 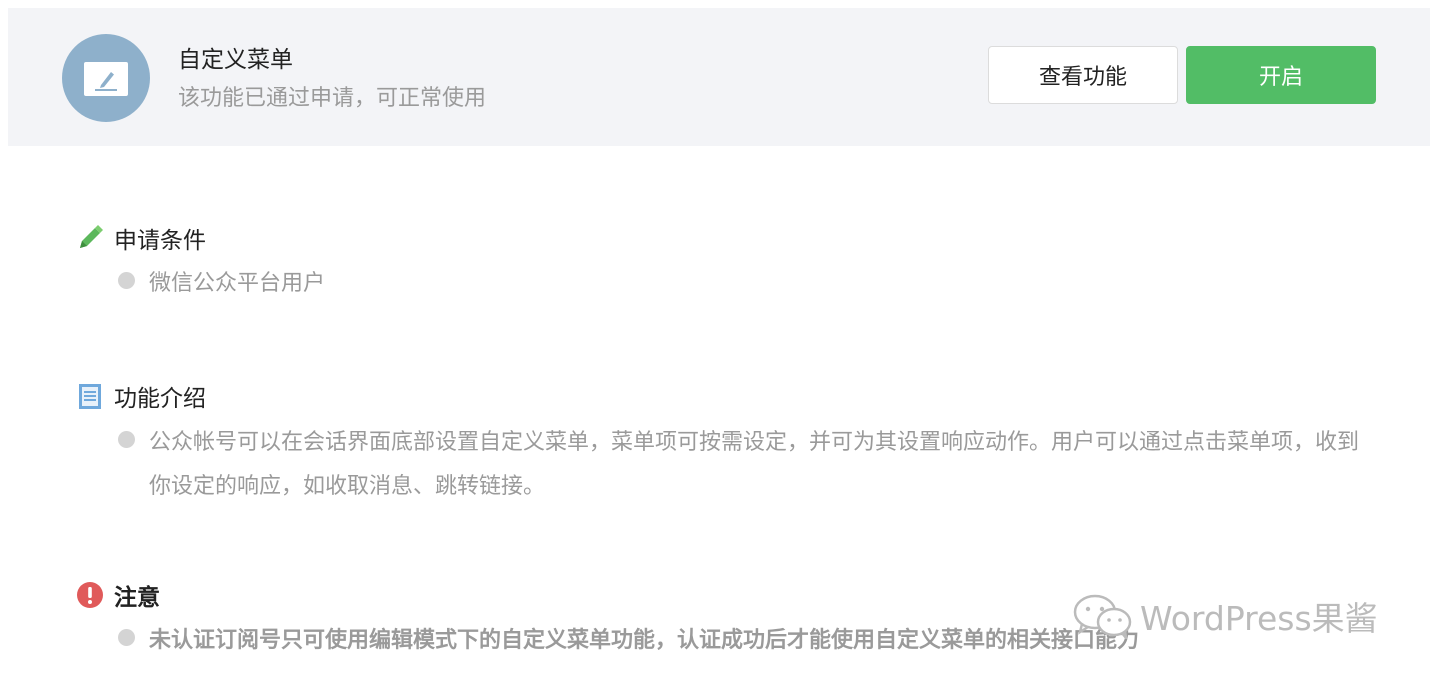 I want to click on condition-text: 微信公众平台用户, so click(x=237, y=283).